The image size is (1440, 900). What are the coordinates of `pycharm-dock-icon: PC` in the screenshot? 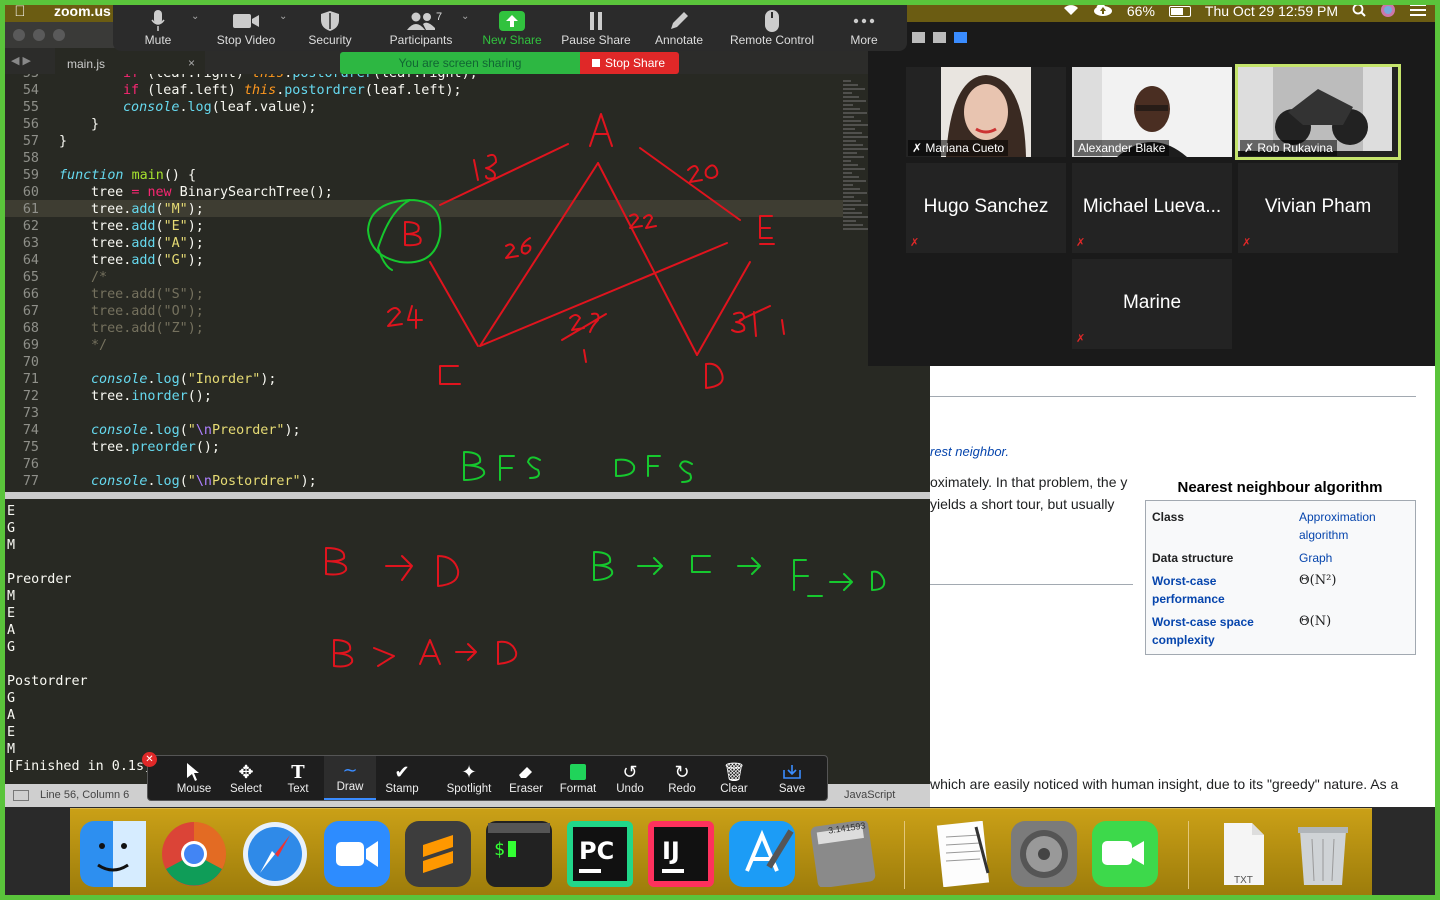 It's located at (600, 854).